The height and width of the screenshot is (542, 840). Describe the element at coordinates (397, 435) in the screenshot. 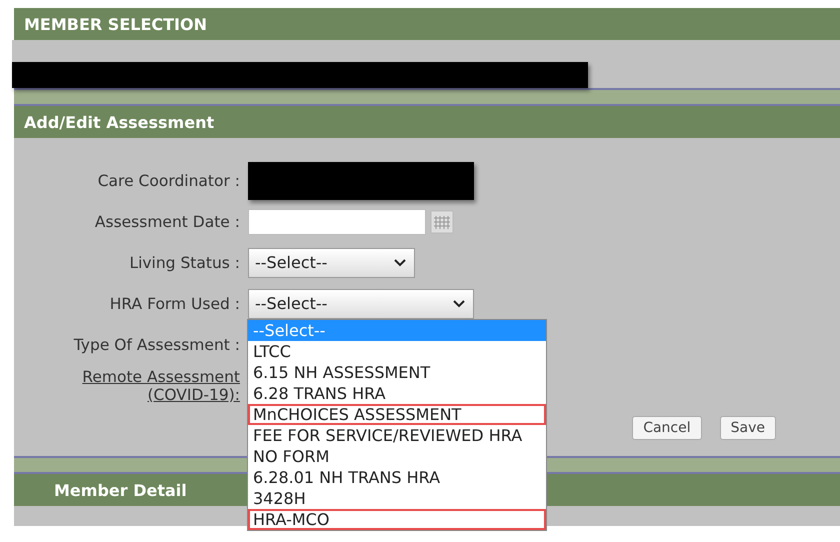

I see `dropdown-option: FEE FOR SERVICE/REVIEWED HRA` at that location.